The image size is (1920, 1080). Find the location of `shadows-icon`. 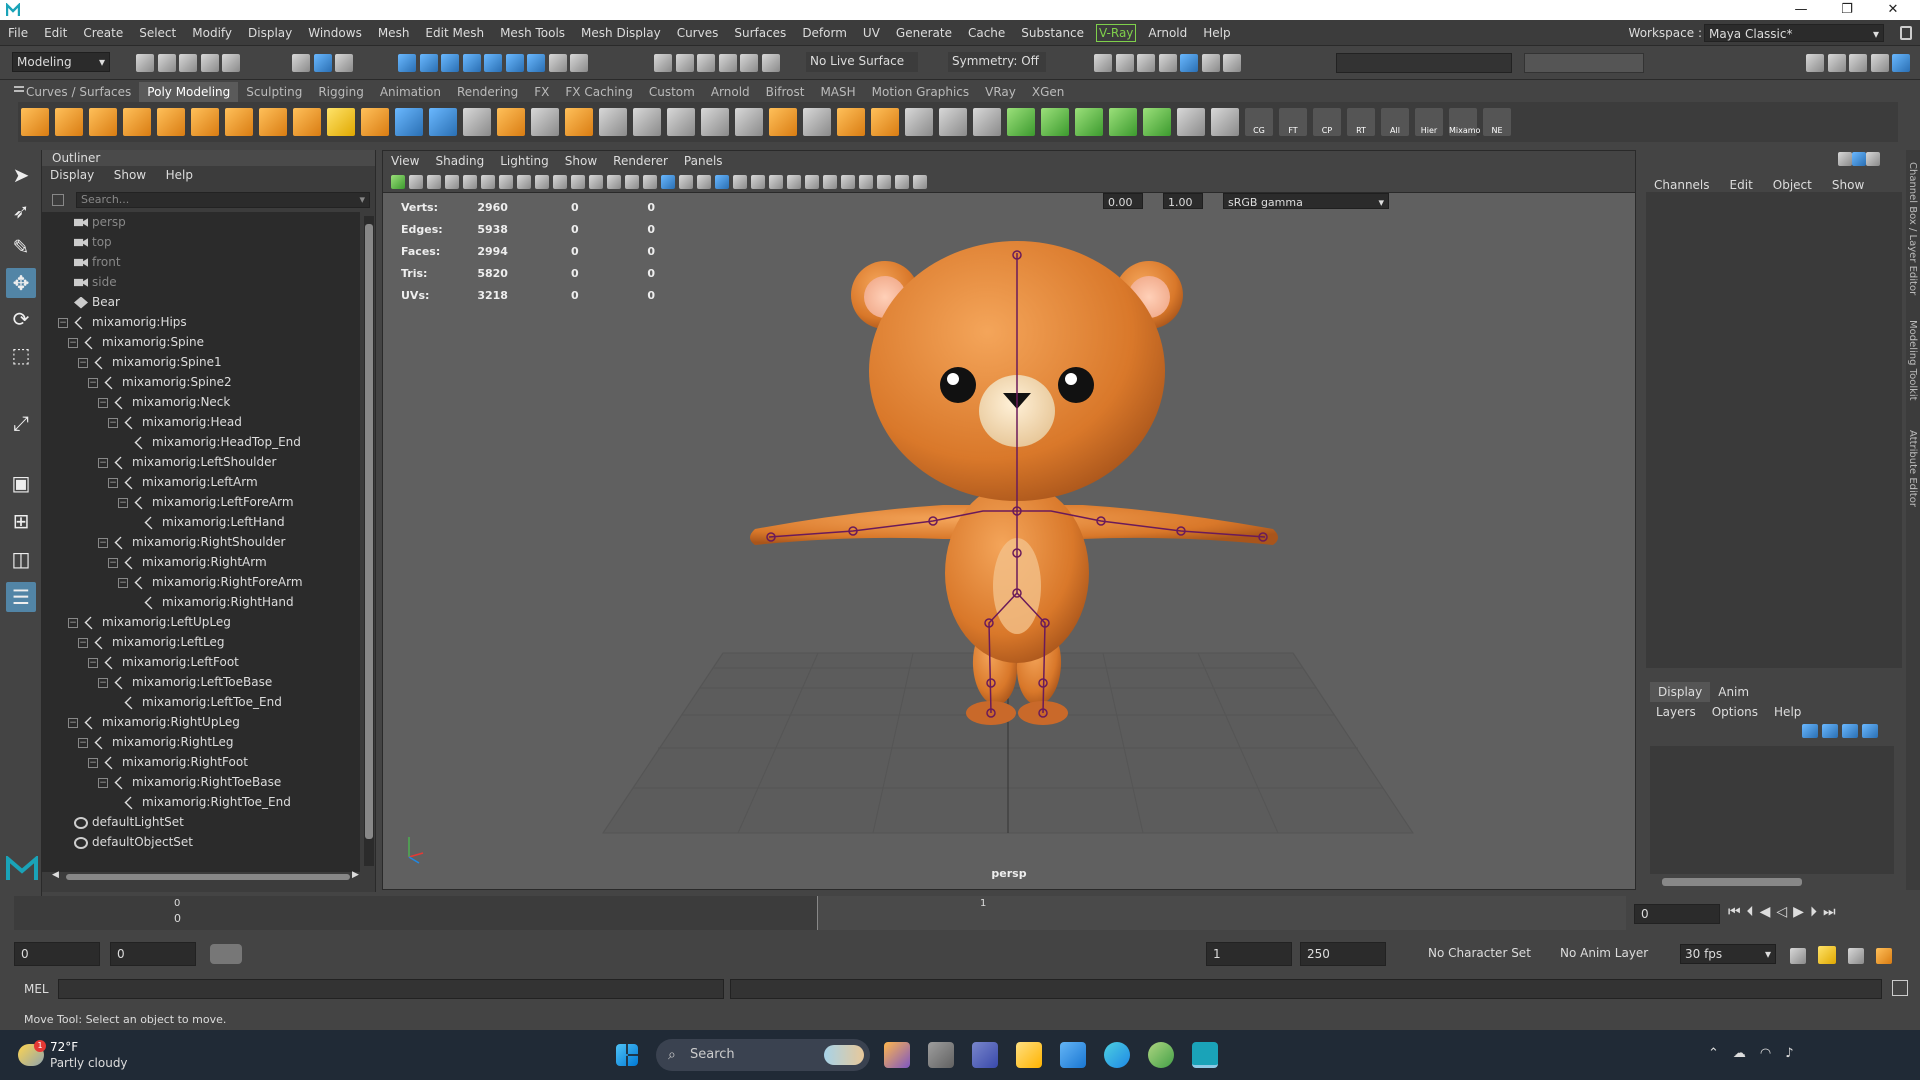

shadows-icon is located at coordinates (758, 182).